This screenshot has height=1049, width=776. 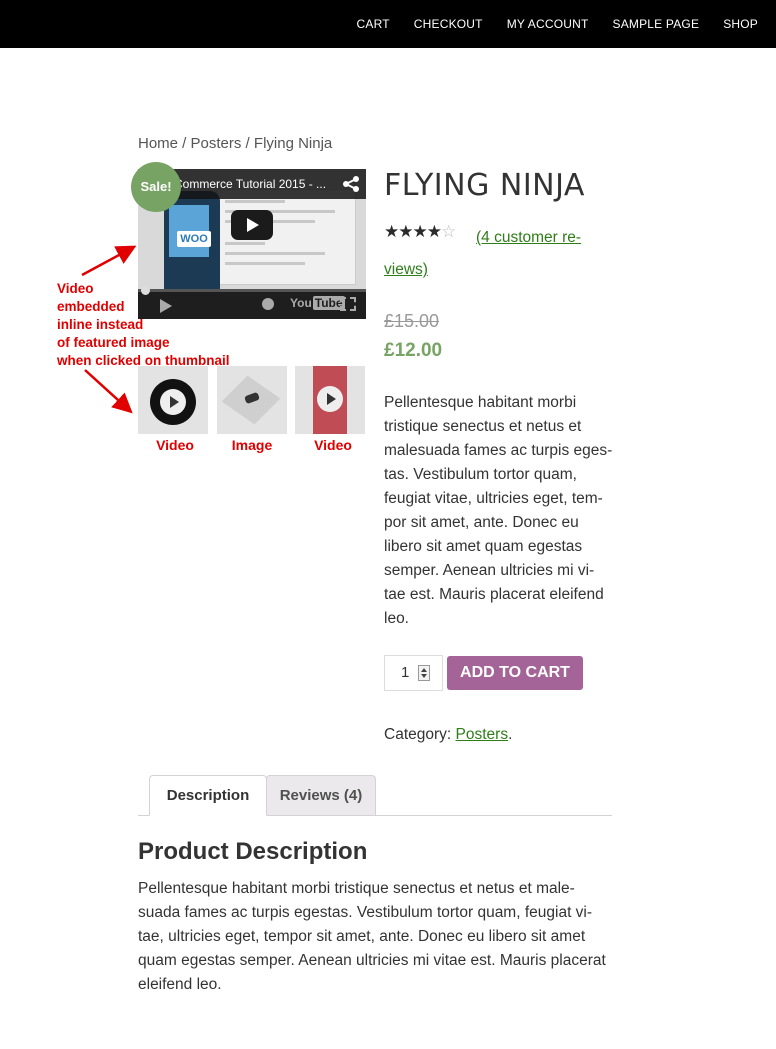 What do you see at coordinates (108, 391) in the screenshot?
I see `arrow-to-thumbnail` at bounding box center [108, 391].